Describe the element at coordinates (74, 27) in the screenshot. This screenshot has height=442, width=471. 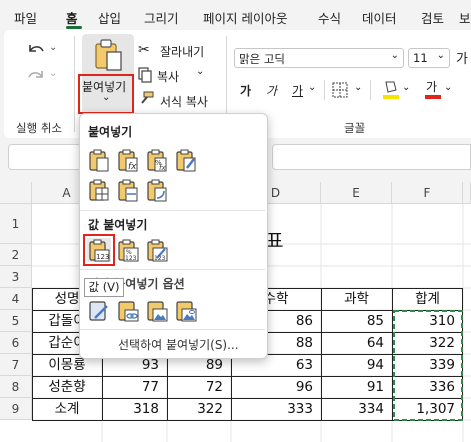
I see `active-tab-indicator` at that location.